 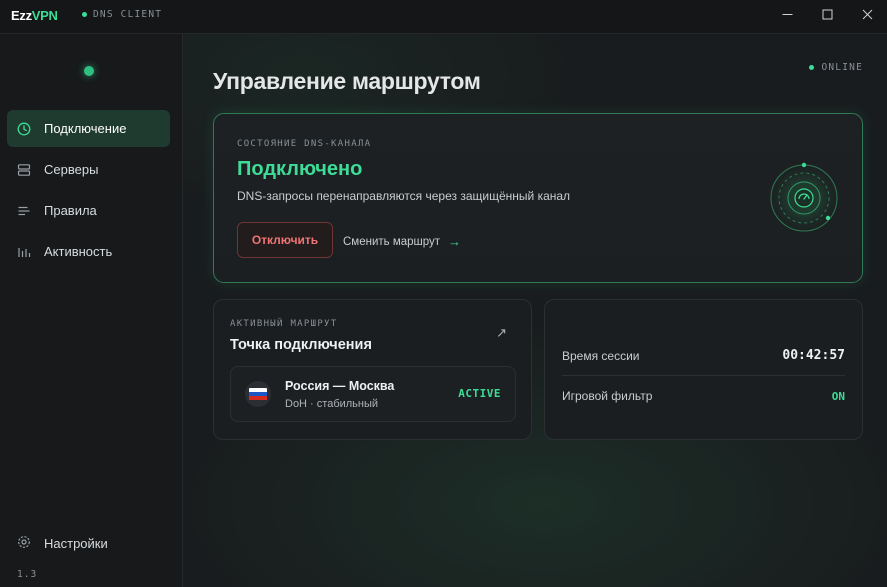 What do you see at coordinates (607, 396) in the screenshot?
I see `game-filter-label: Игровой фильтр` at bounding box center [607, 396].